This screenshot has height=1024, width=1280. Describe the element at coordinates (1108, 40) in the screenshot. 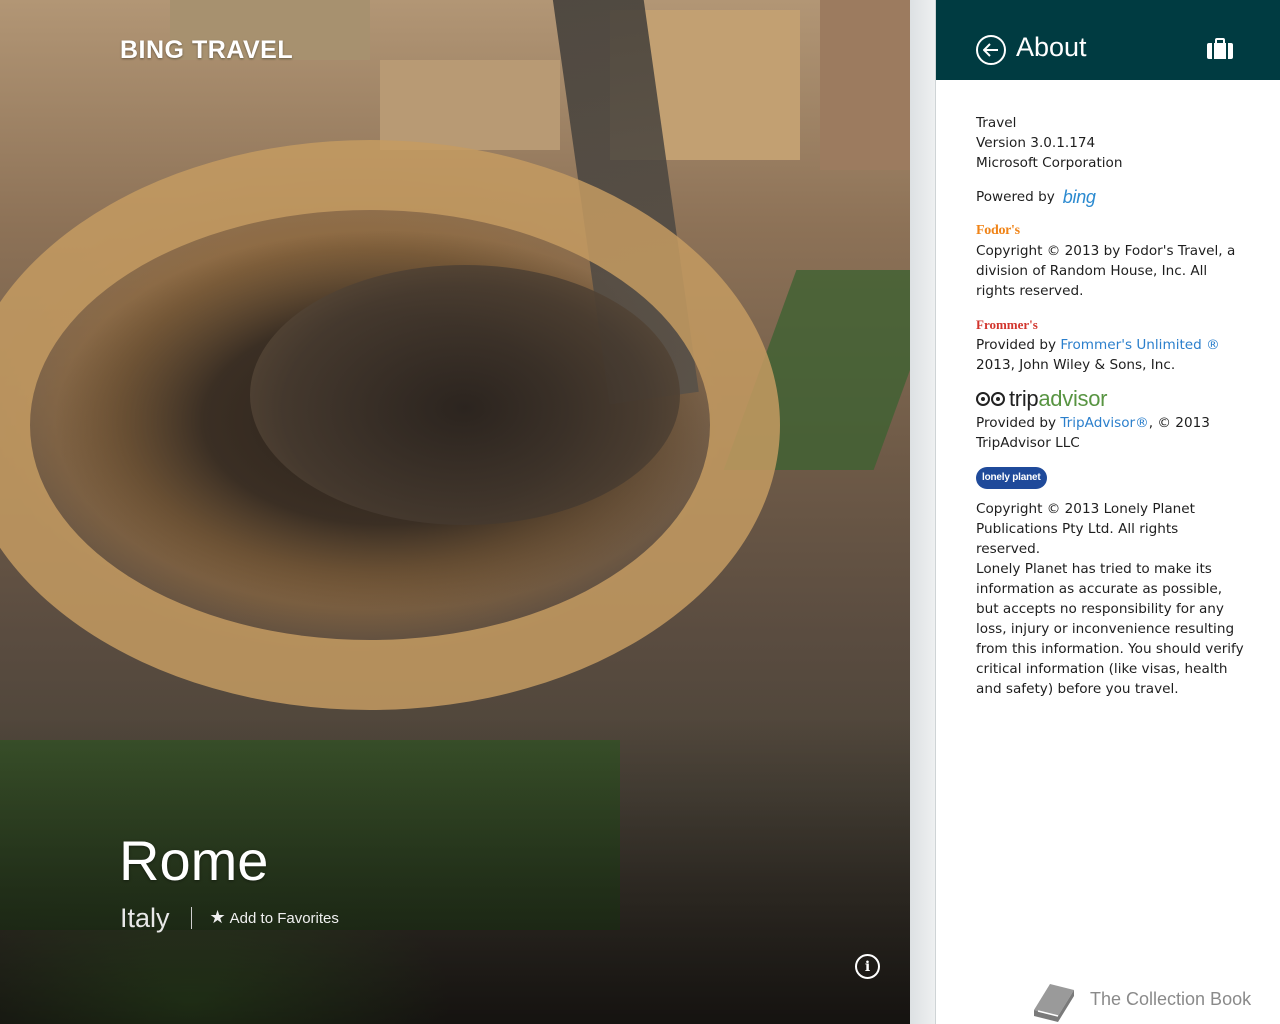

I see `flyout-header: About` at that location.